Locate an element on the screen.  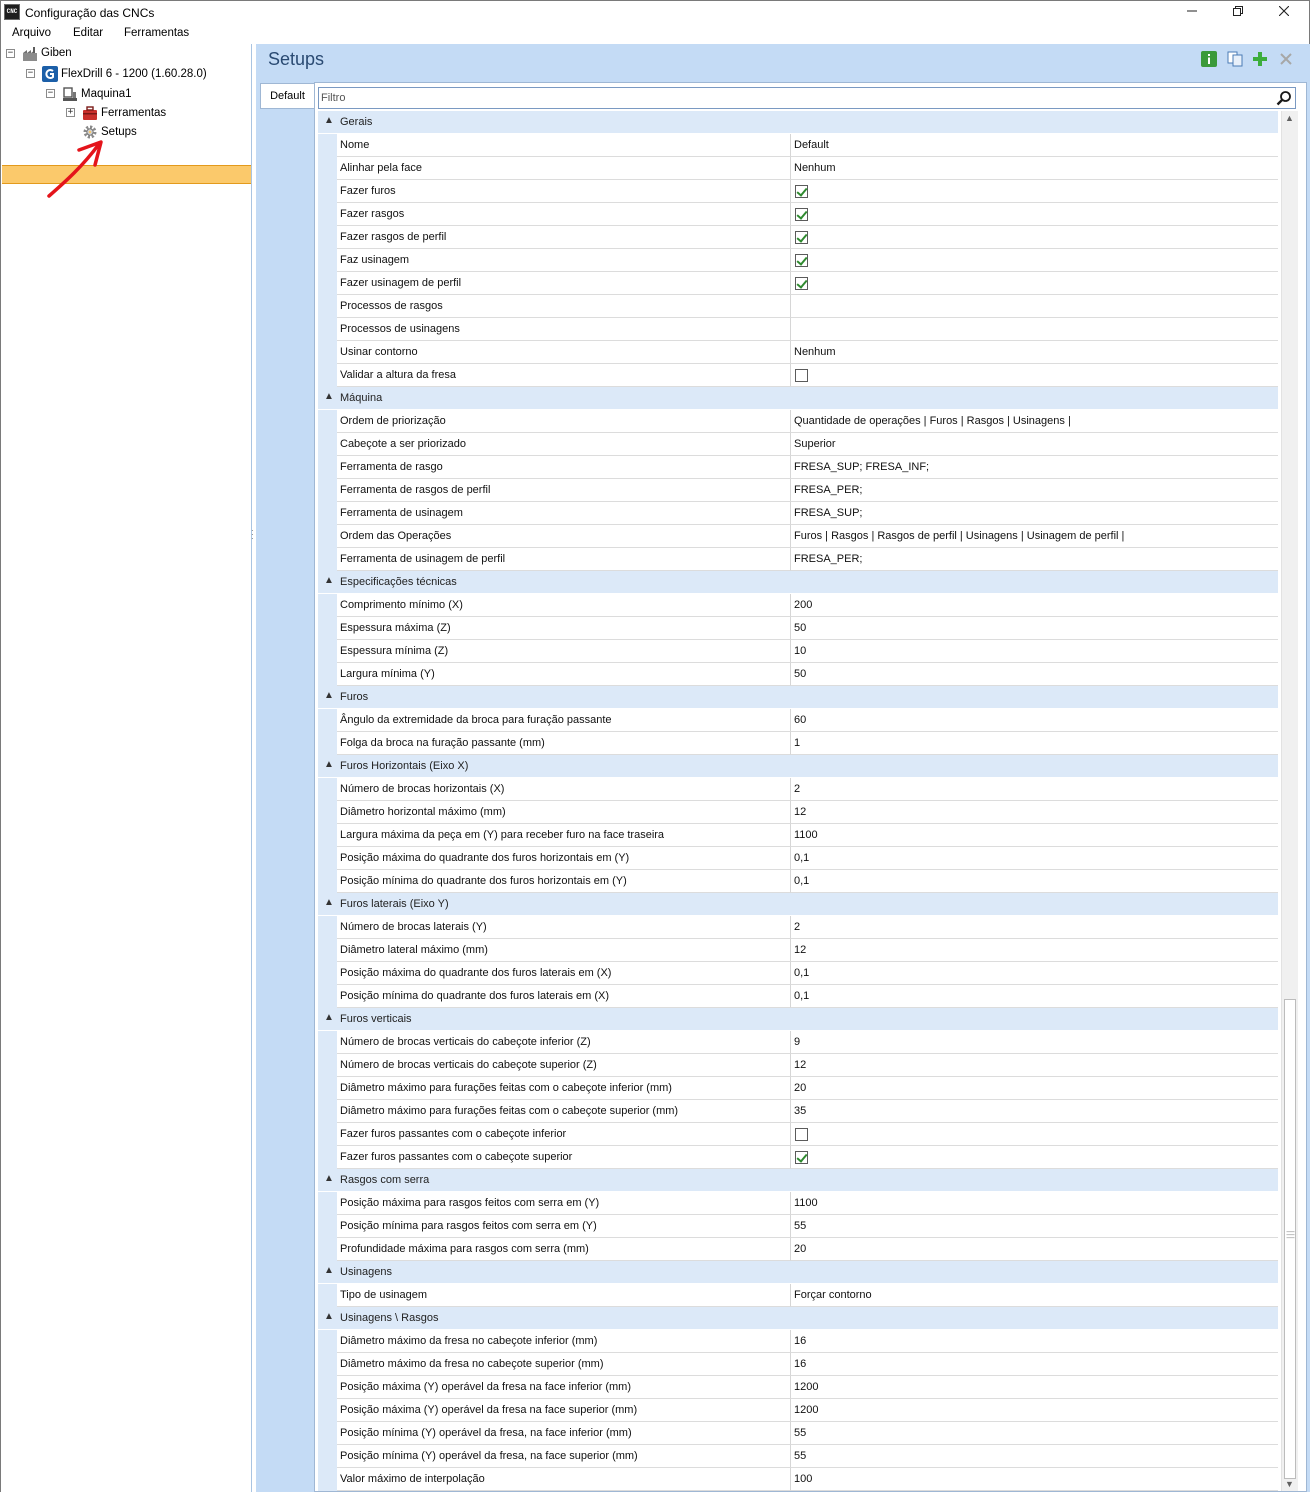
close-button is located at coordinates (1284, 12).